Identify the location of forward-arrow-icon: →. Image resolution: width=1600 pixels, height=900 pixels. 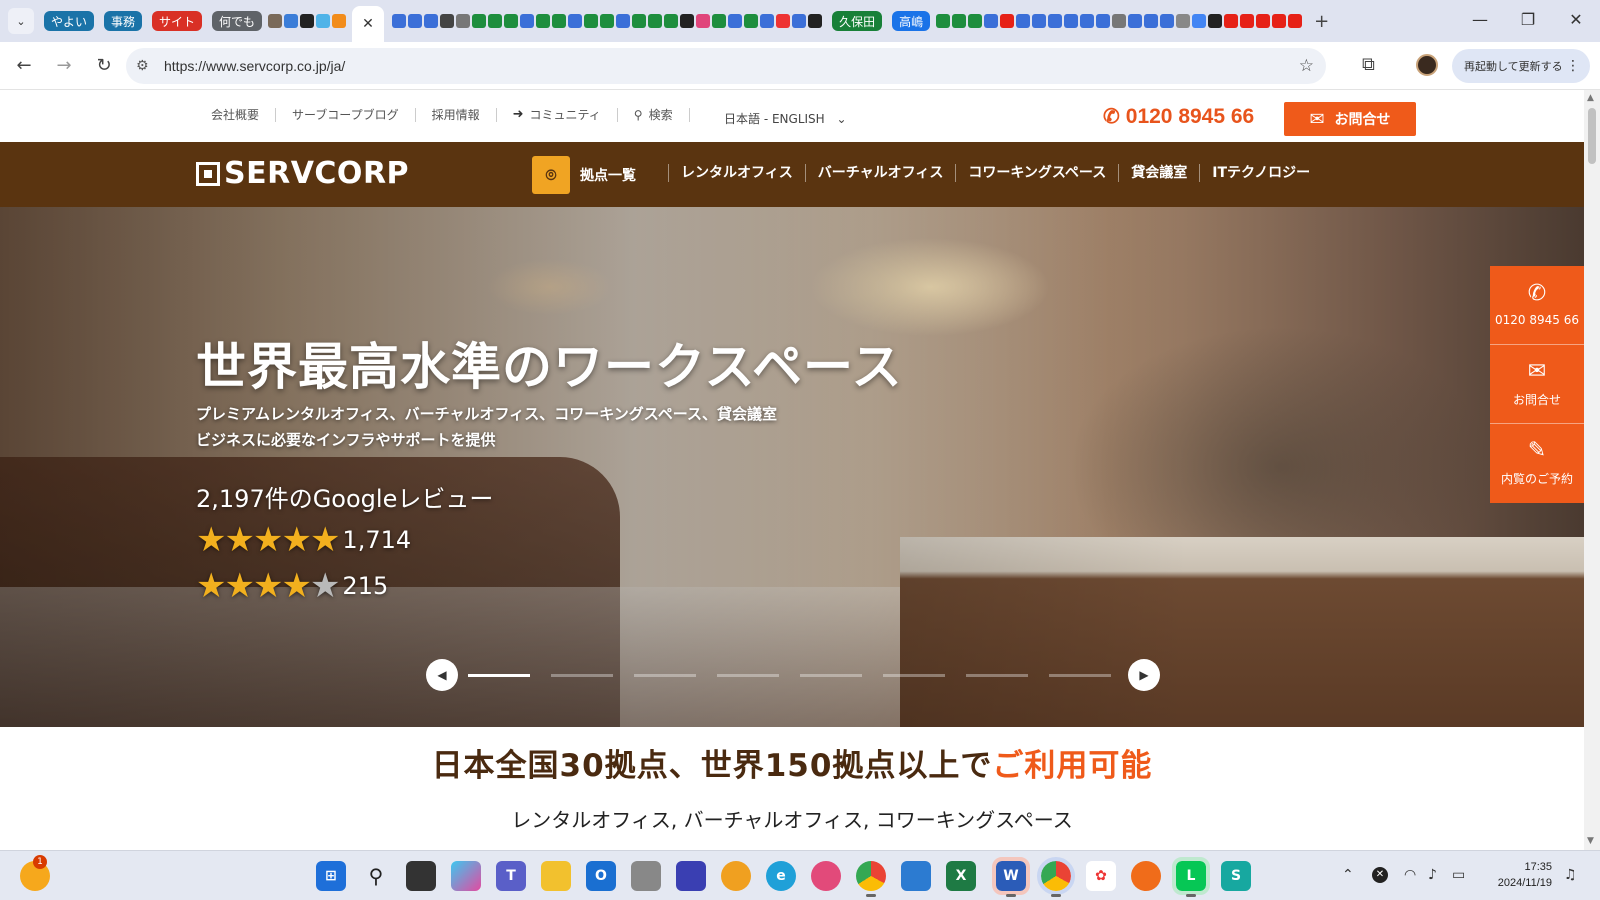
(64, 66).